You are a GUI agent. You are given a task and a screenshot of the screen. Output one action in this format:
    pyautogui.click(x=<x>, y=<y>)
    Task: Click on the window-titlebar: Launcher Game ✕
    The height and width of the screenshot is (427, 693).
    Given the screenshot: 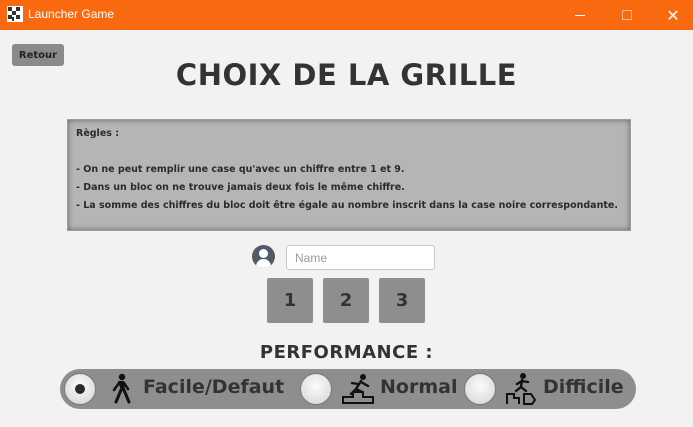 What is the action you would take?
    pyautogui.click(x=346, y=15)
    